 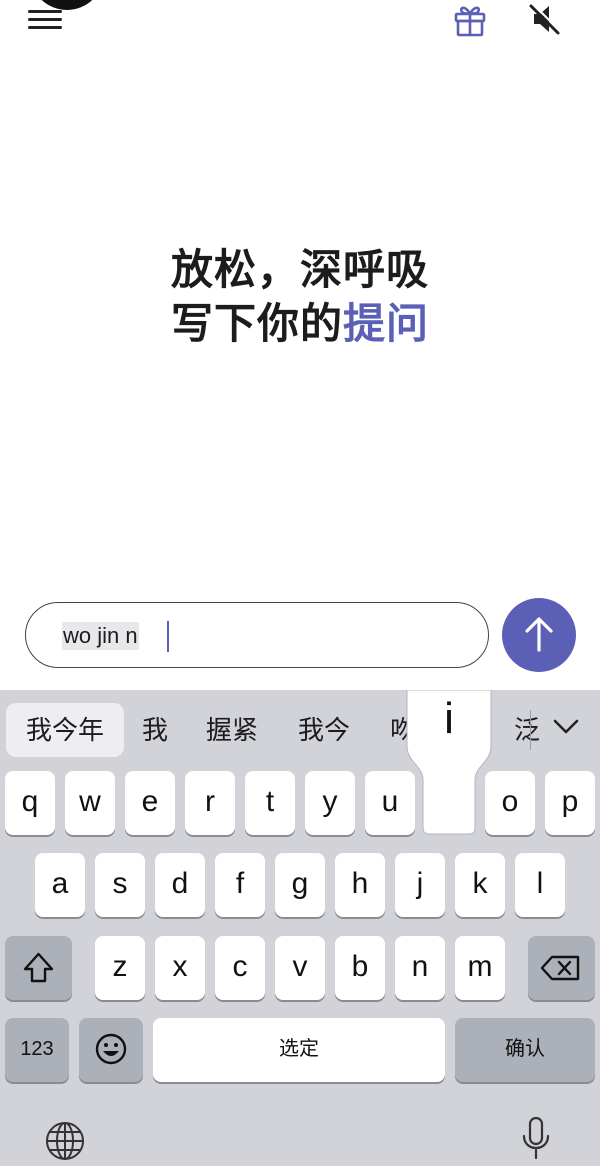 What do you see at coordinates (232, 730) in the screenshot?
I see `candidate-item: 握紧` at bounding box center [232, 730].